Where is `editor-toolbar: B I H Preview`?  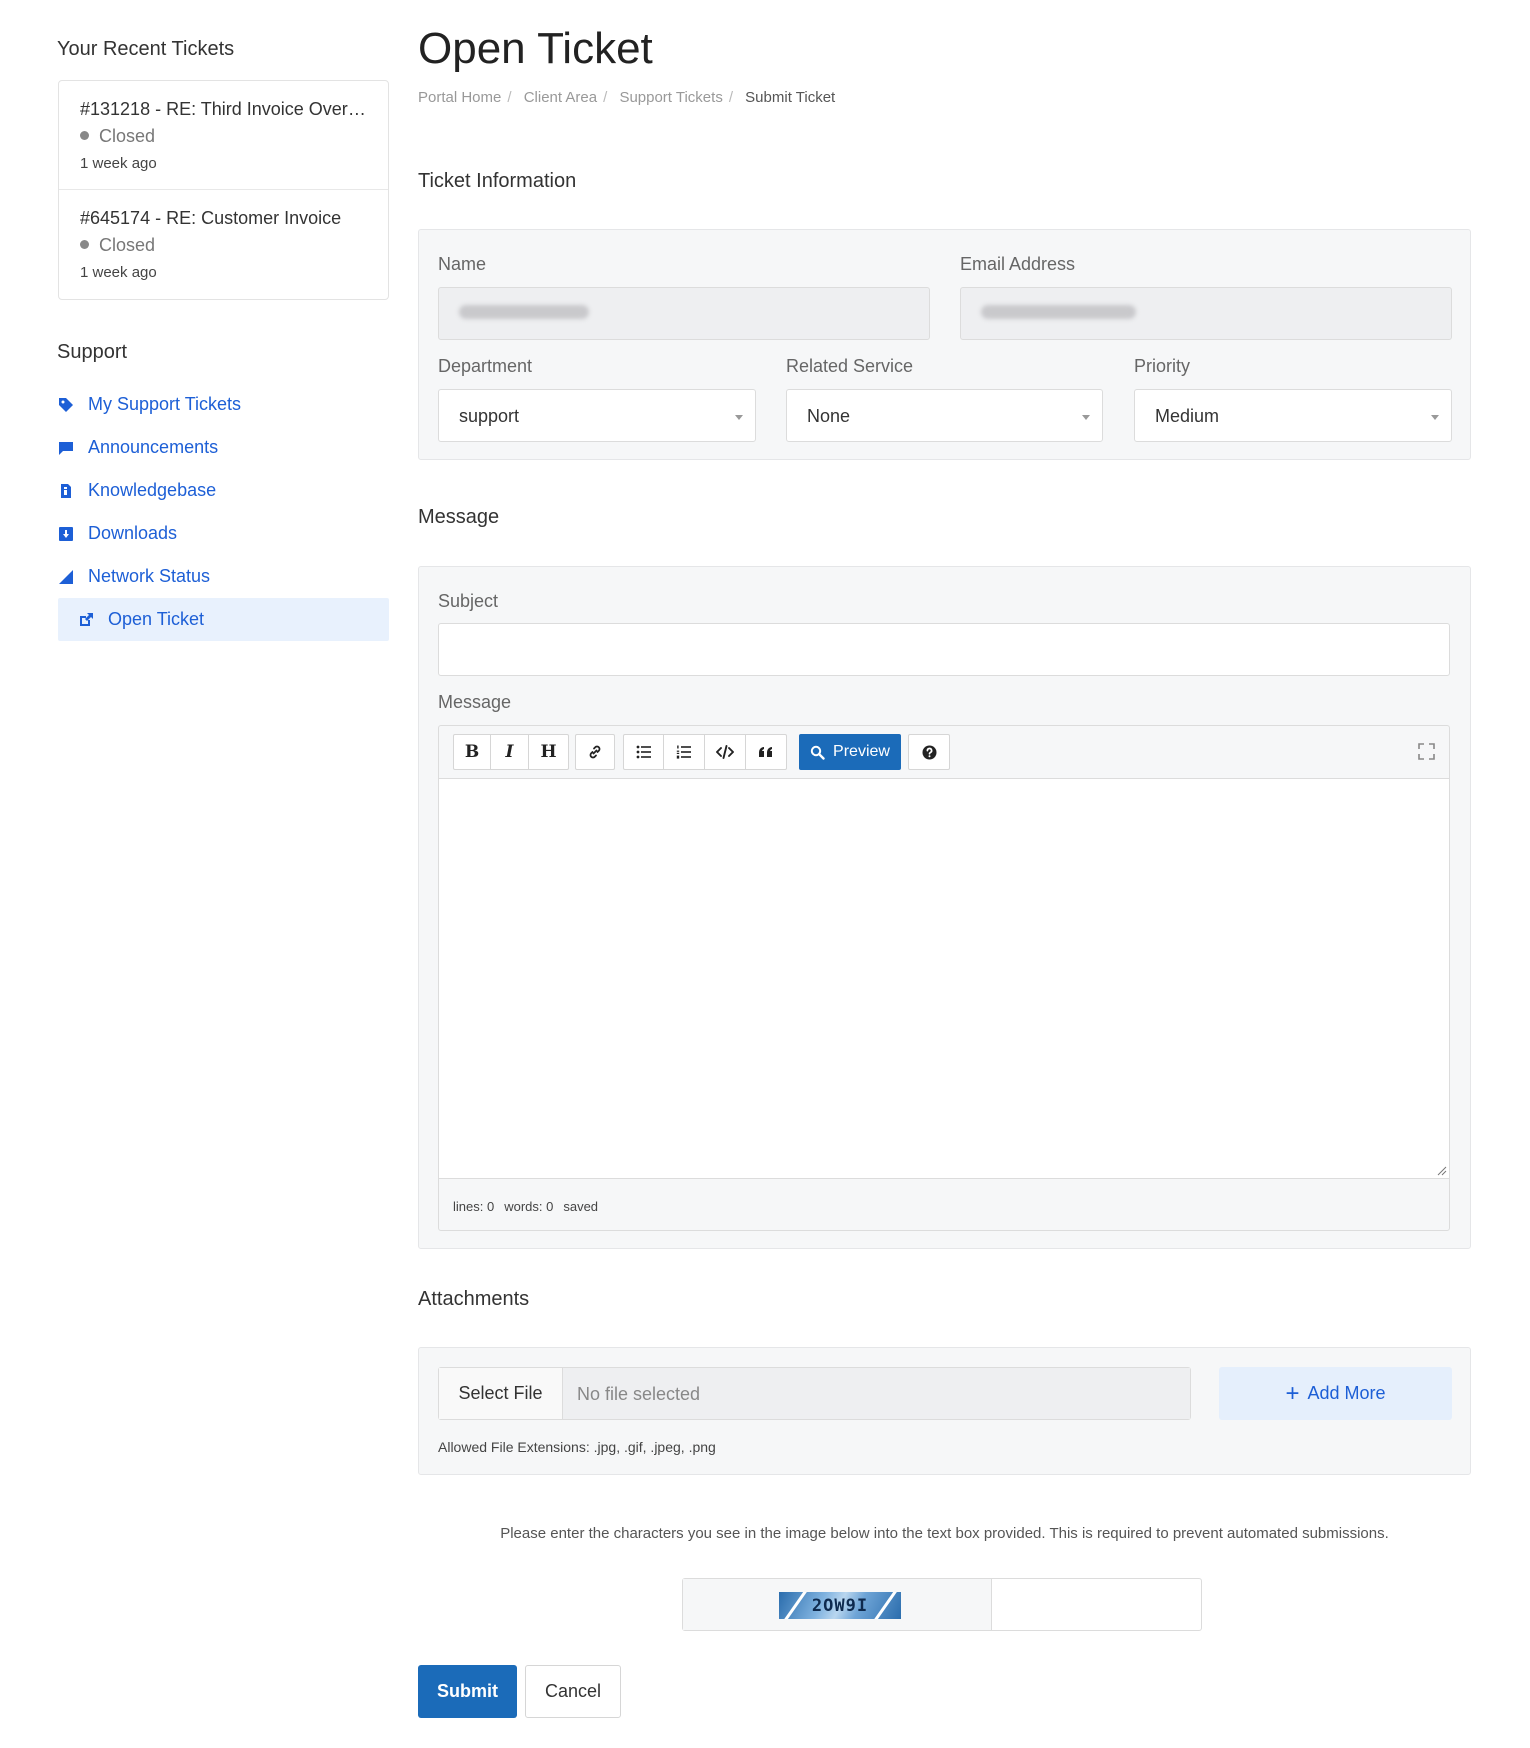
editor-toolbar: B I H Preview is located at coordinates (944, 752).